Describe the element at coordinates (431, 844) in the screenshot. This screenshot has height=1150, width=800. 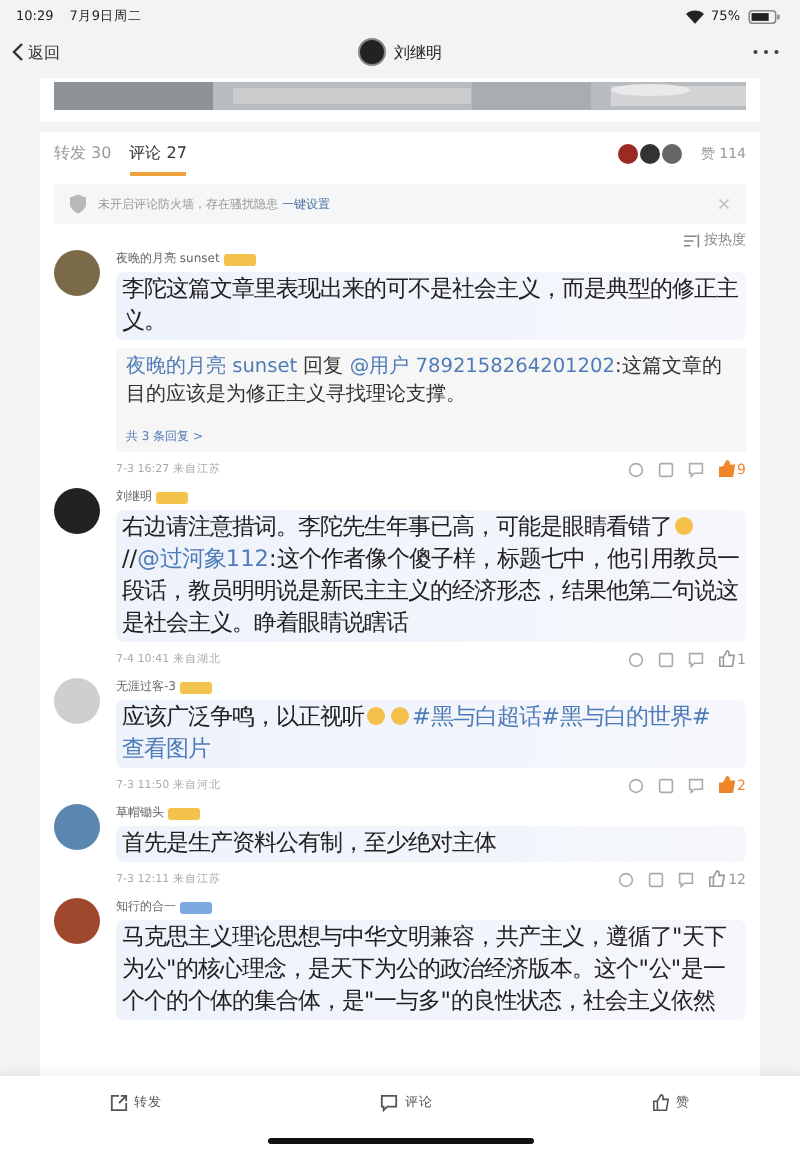
I see `comment-text: 首先是生产资料公有制，至少绝对主体` at that location.